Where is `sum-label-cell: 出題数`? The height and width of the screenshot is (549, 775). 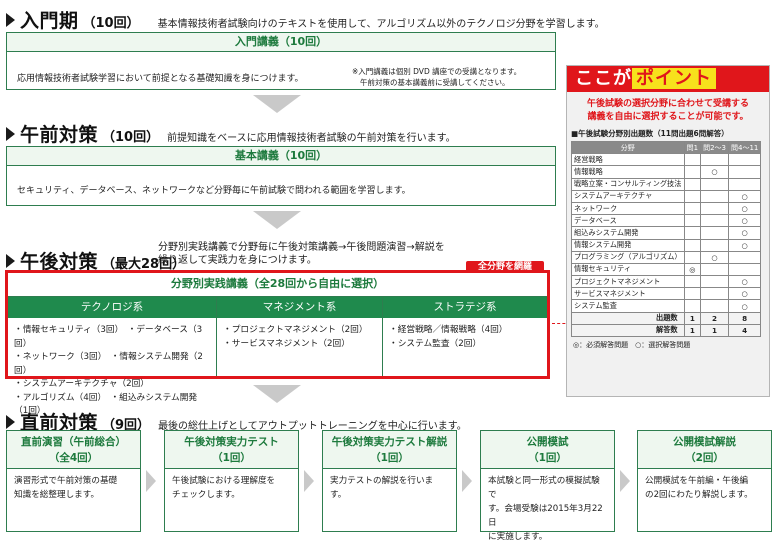 sum-label-cell: 出題数 is located at coordinates (628, 318).